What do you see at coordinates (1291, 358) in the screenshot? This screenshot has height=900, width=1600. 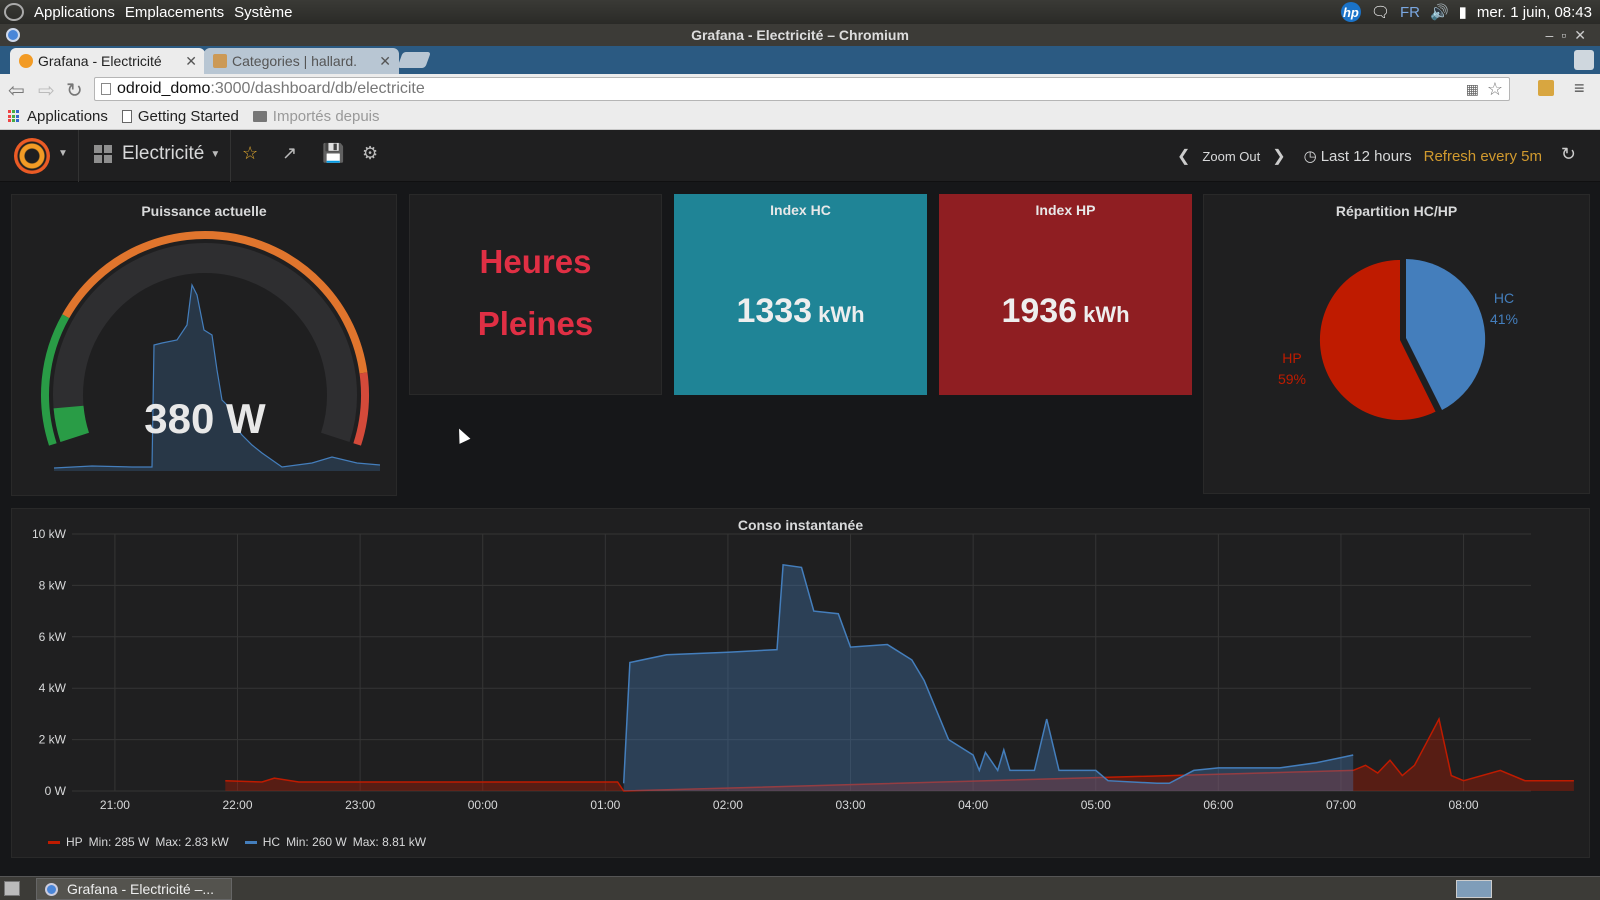 I see `pie-label-hp: HP` at bounding box center [1291, 358].